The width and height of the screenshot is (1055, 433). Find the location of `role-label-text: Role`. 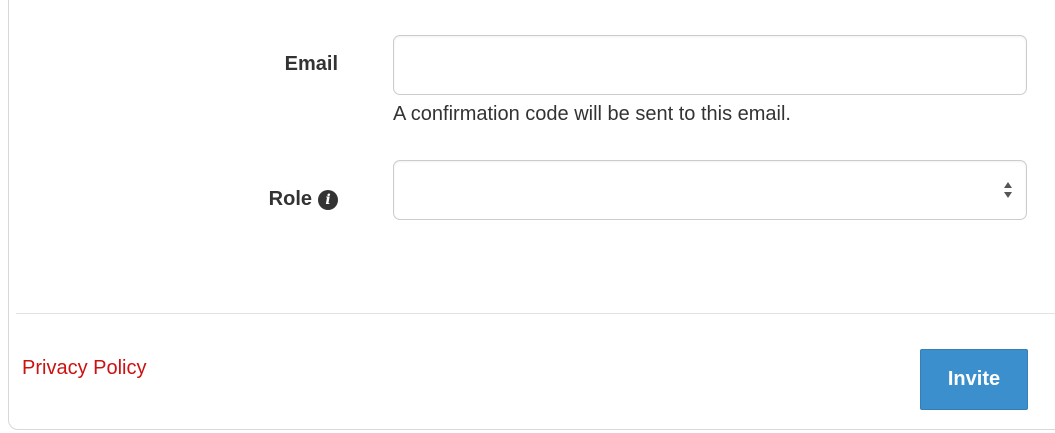

role-label-text: Role is located at coordinates (290, 199).